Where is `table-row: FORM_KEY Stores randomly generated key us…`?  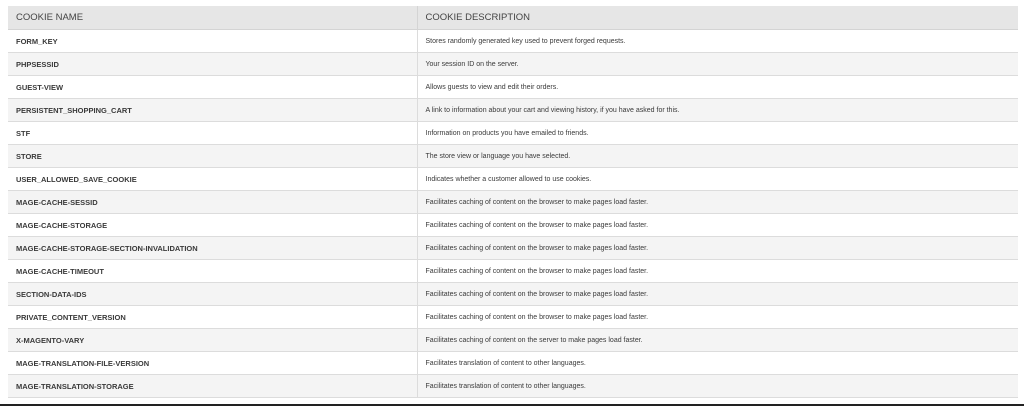
table-row: FORM_KEY Stores randomly generated key us… is located at coordinates (513, 41).